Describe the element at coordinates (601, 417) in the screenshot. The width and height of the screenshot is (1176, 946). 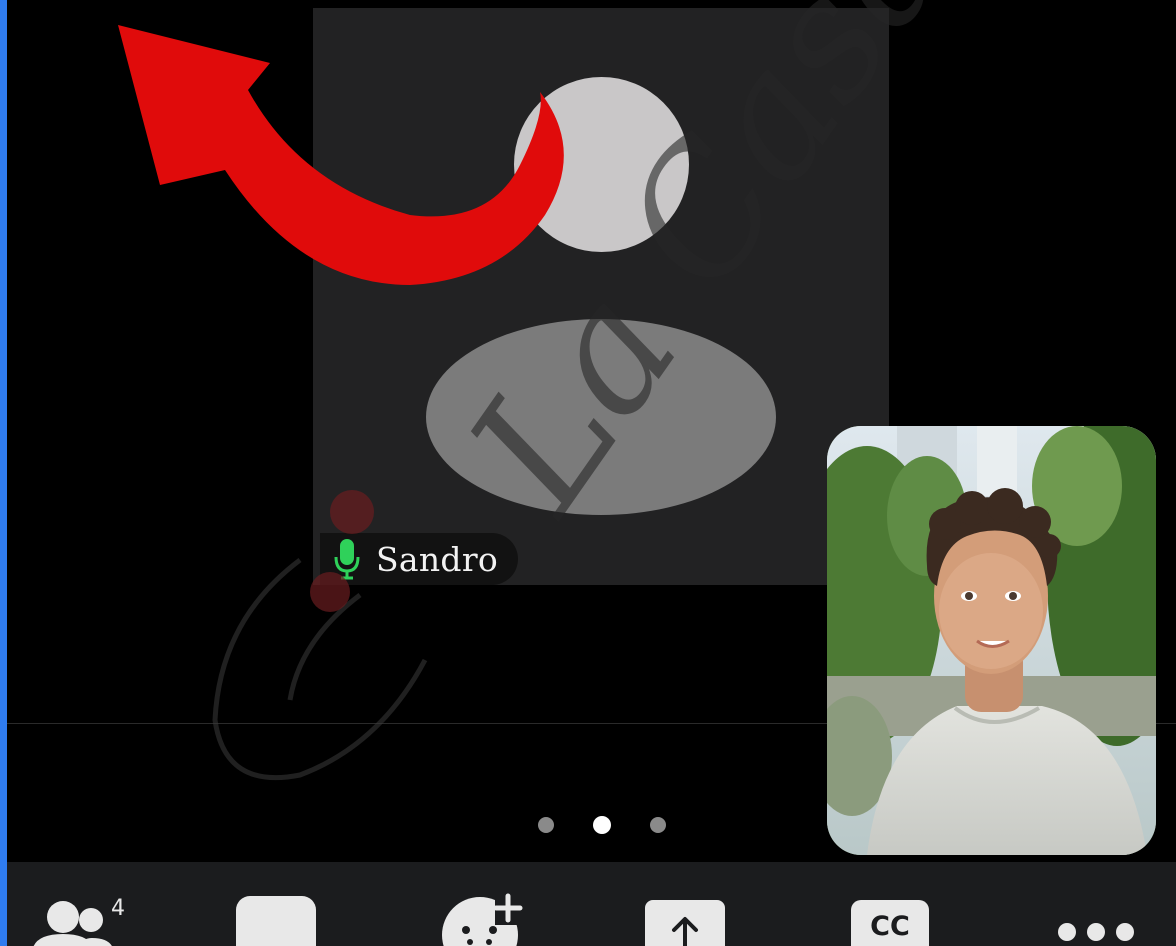
I see `avatar-body` at that location.